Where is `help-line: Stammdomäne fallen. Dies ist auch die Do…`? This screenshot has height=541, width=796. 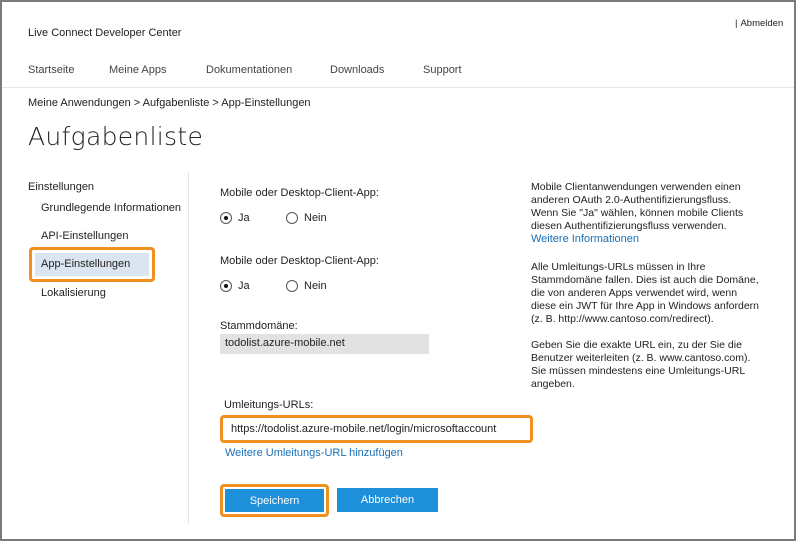 help-line: Stammdomäne fallen. Dies ist auch die Do… is located at coordinates (645, 280).